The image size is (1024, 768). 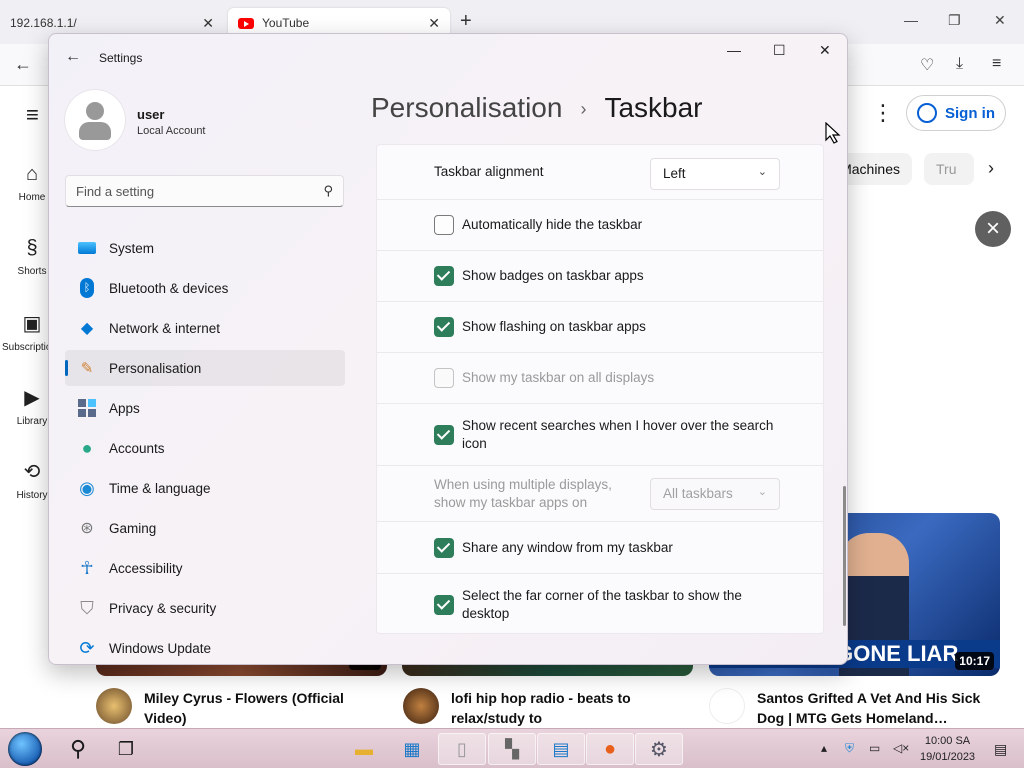 I want to click on wifi-icon: ◆, so click(x=87, y=328).